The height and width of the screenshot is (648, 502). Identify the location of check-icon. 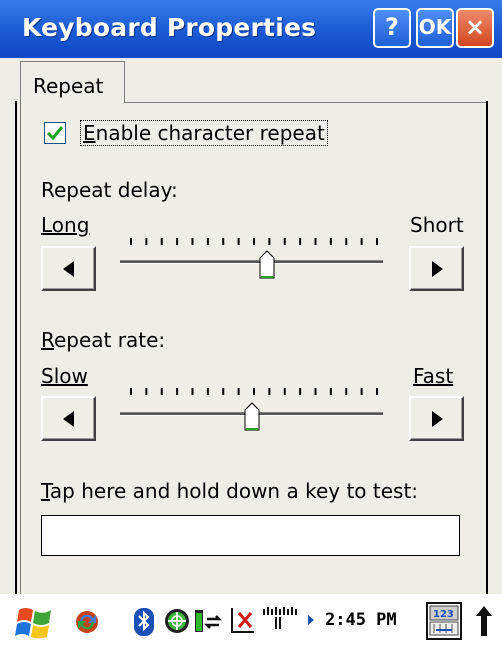
(55, 133).